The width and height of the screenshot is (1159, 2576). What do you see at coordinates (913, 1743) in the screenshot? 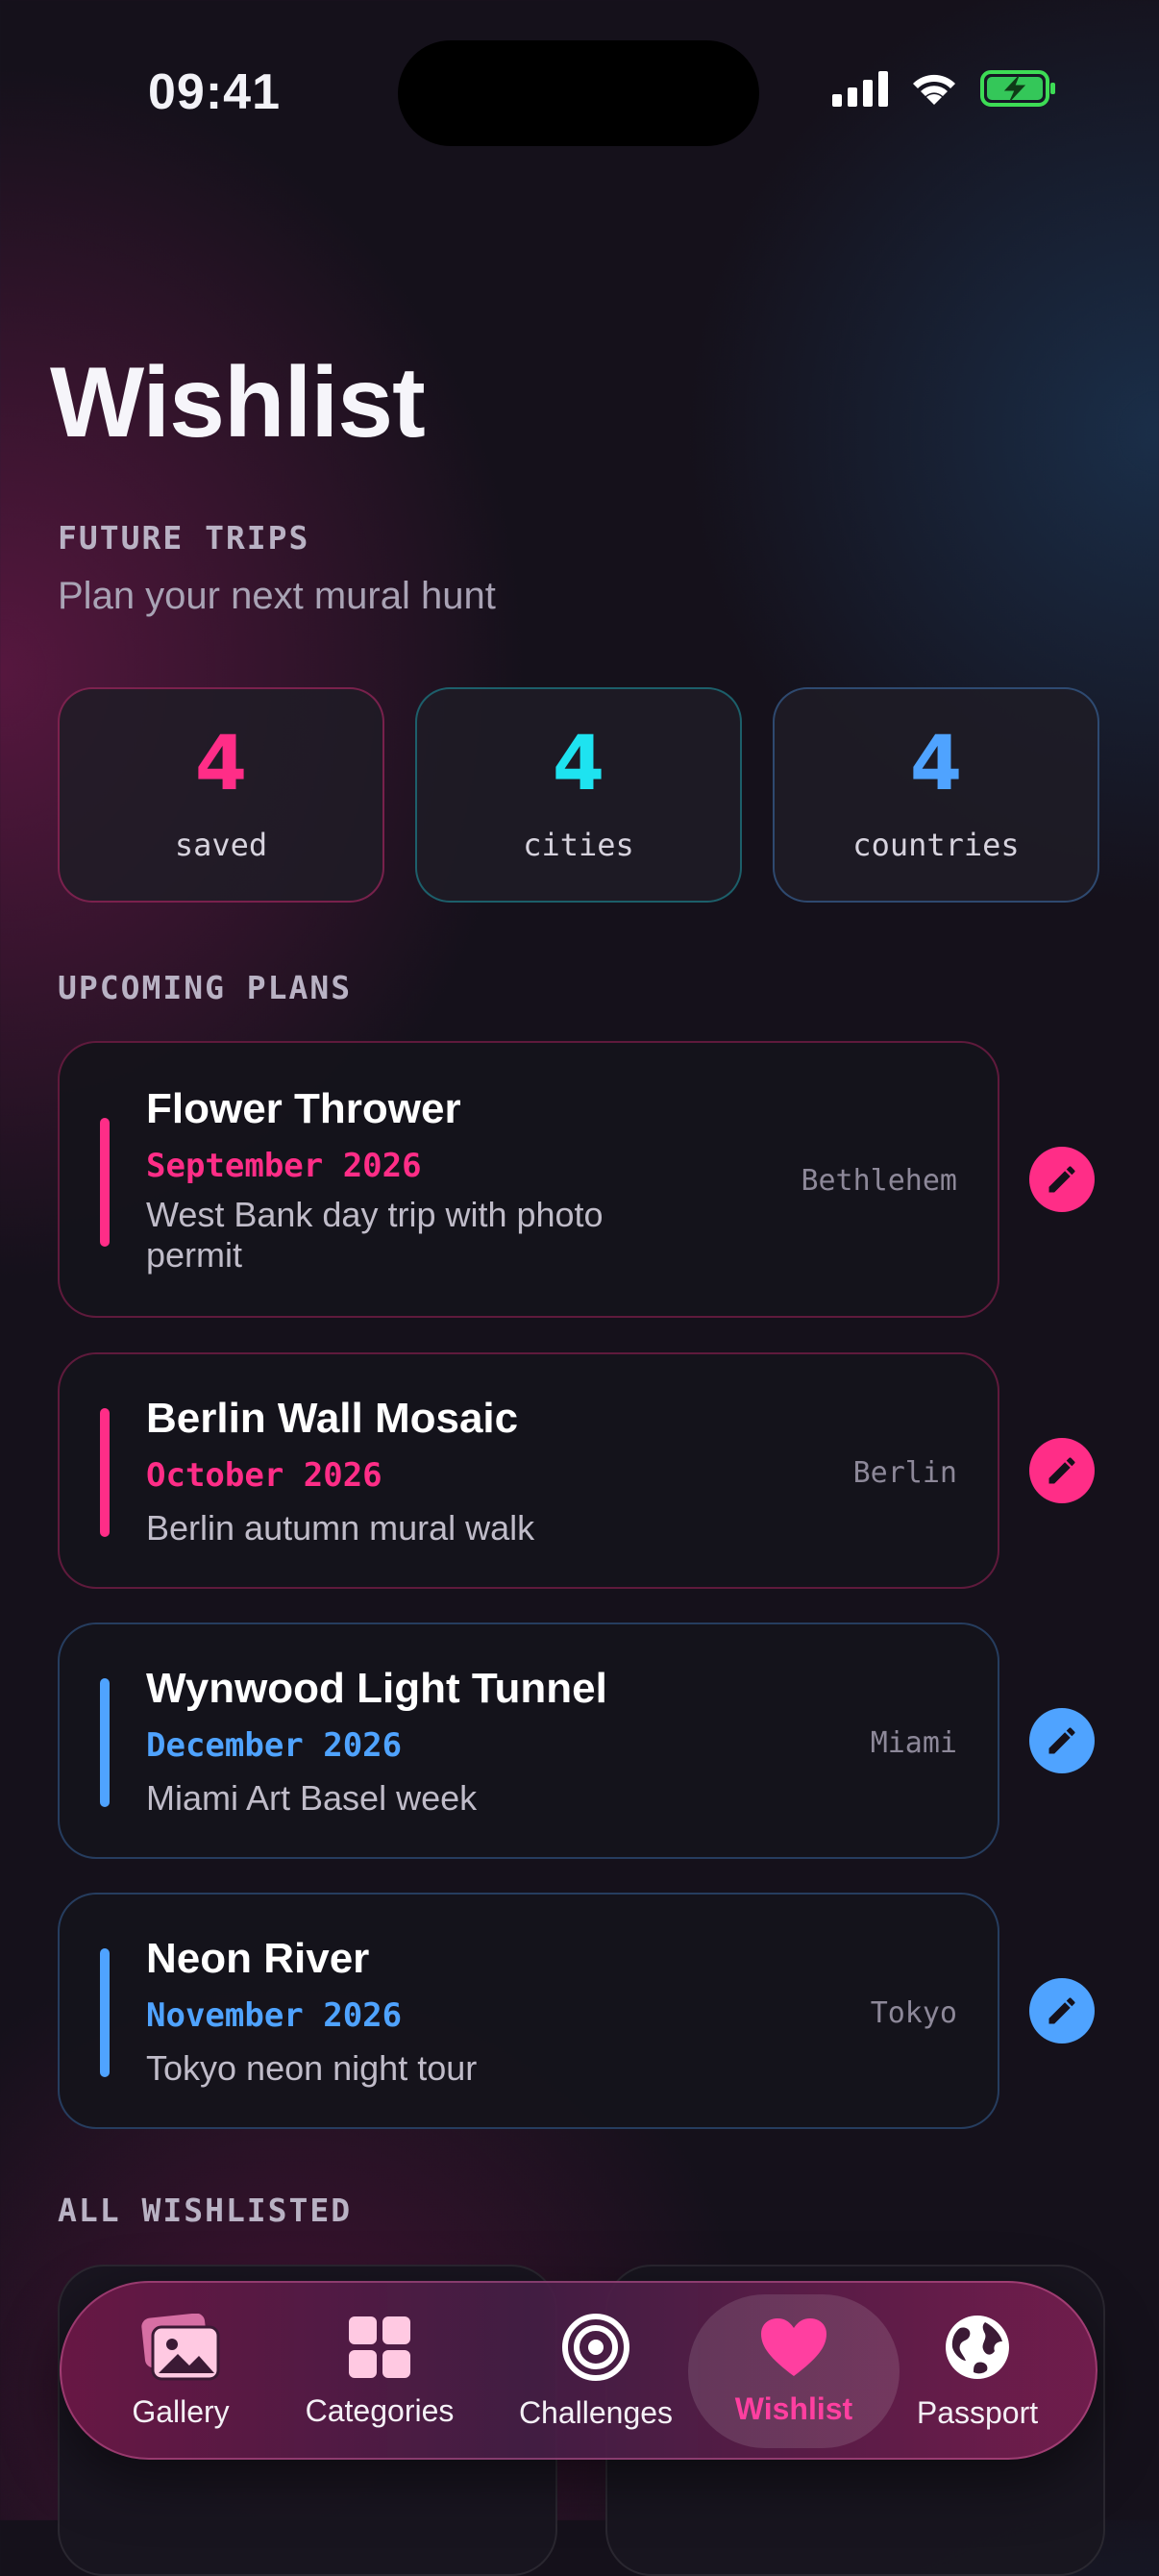
I see `plan-city: Miami` at bounding box center [913, 1743].